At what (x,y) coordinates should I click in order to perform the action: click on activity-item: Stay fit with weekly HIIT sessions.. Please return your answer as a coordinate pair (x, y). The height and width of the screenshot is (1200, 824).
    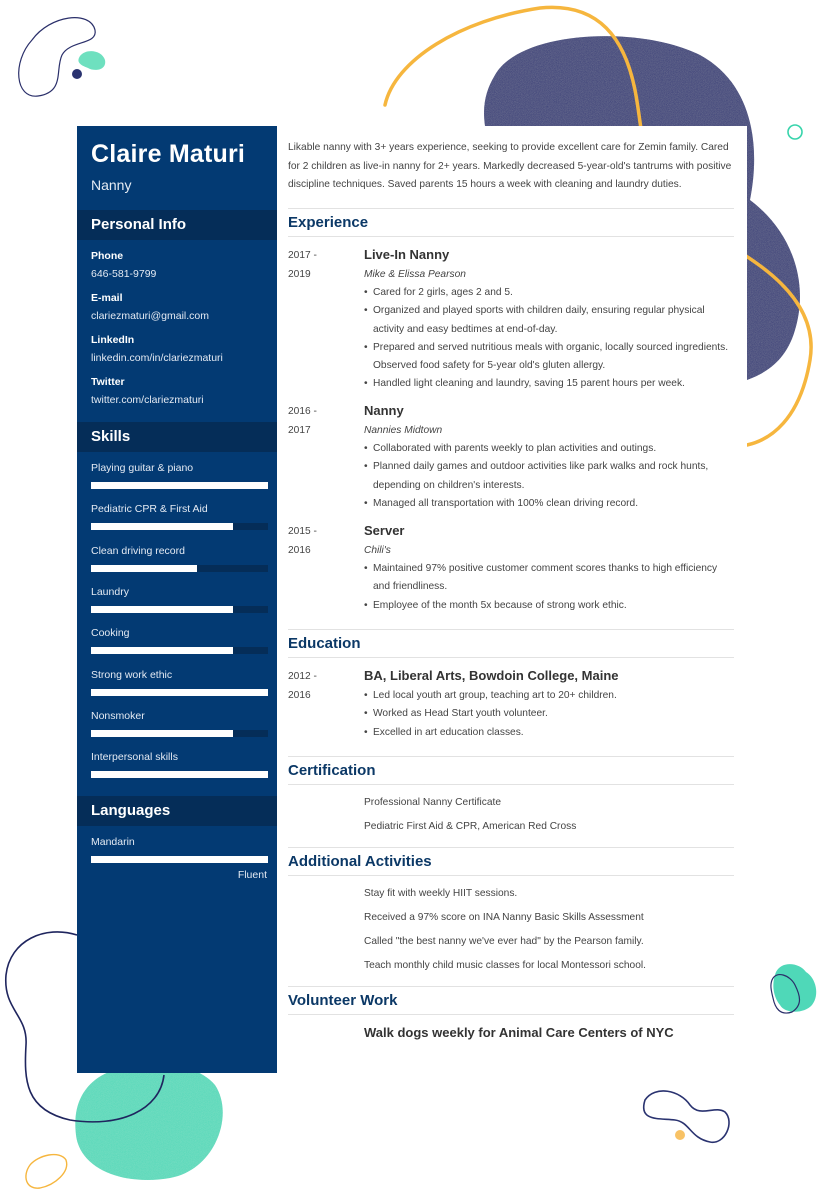
    Looking at the image, I should click on (441, 893).